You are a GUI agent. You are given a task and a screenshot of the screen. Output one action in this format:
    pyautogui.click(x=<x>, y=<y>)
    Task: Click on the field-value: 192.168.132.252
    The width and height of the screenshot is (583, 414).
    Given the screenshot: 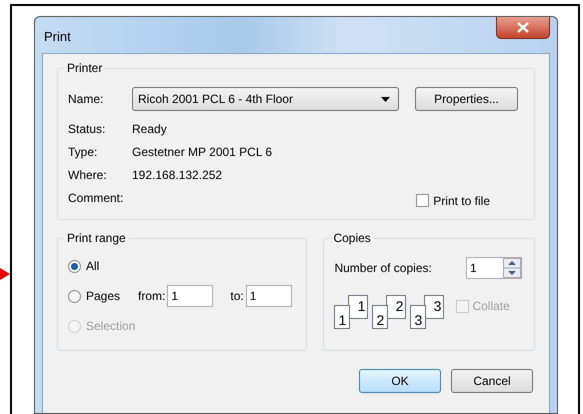 What is the action you would take?
    pyautogui.click(x=177, y=175)
    